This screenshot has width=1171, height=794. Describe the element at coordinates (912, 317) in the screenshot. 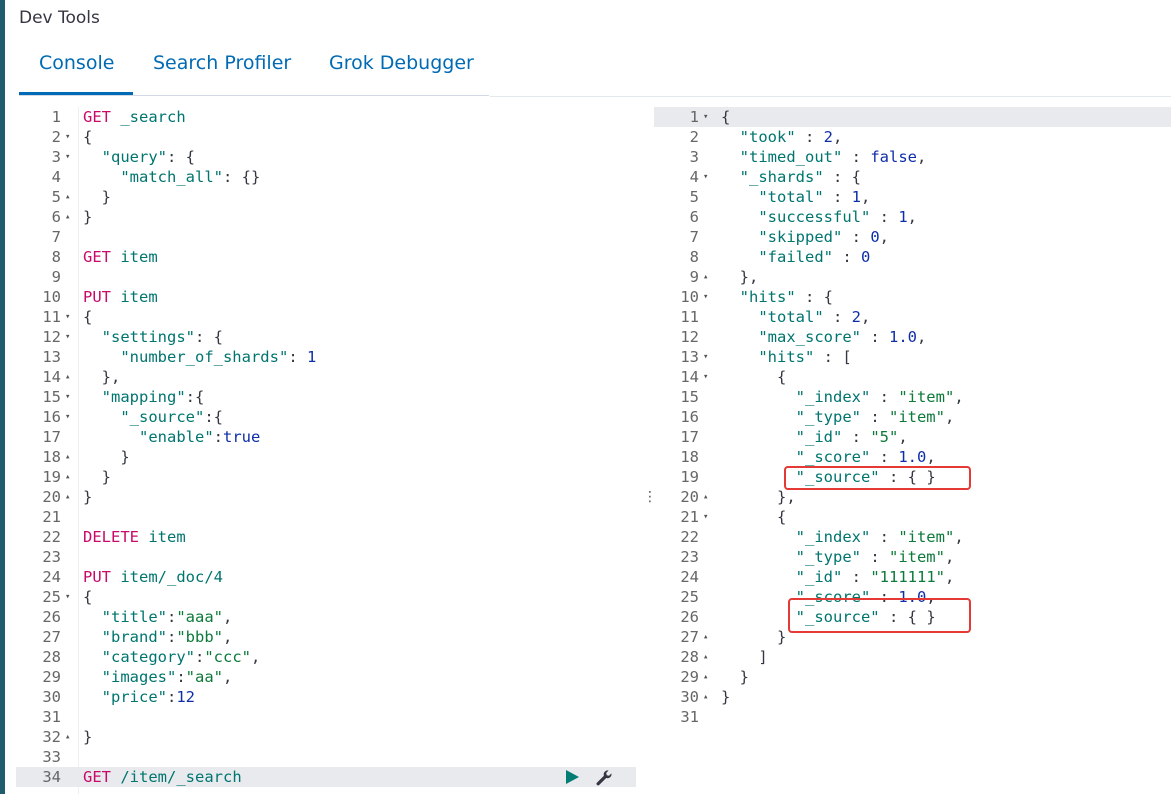

I see `code-line: 11 "total" : 2,` at that location.